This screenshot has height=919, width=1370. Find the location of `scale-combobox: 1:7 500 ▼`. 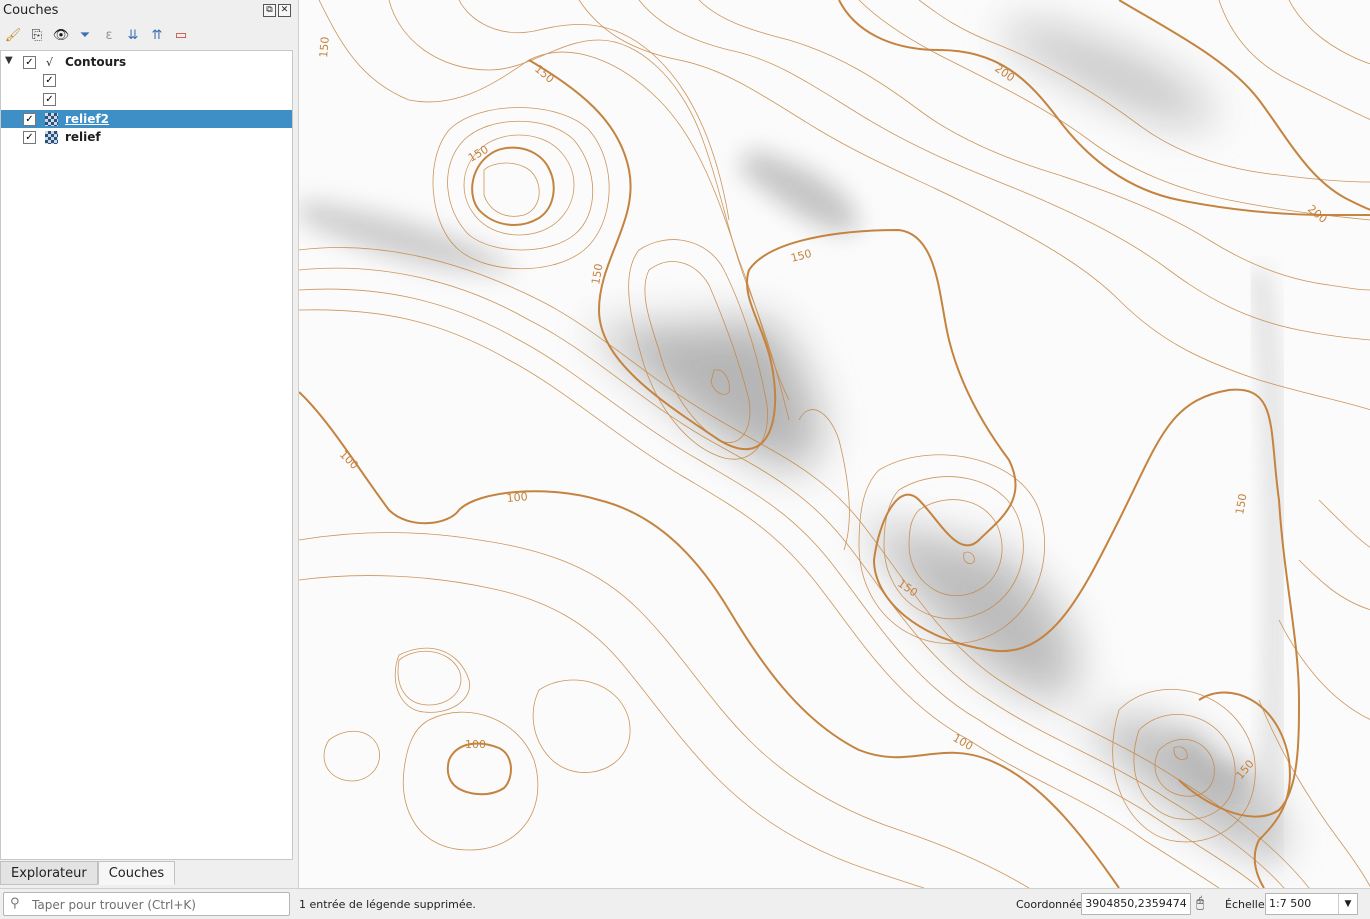

scale-combobox: 1:7 500 ▼ is located at coordinates (1311, 904).